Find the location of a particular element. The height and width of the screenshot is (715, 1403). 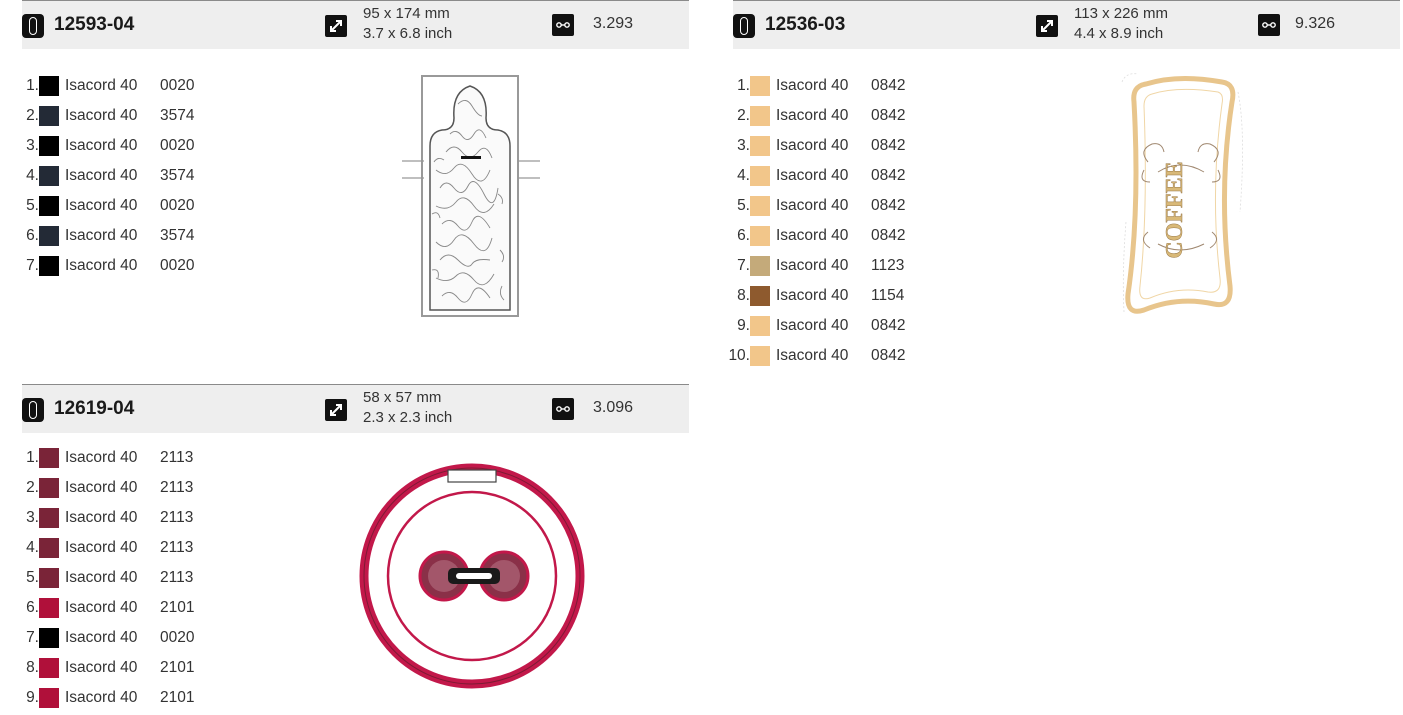

design-size: 95 x 174 mm 3.7 x 6.8 inch is located at coordinates (407, 24).